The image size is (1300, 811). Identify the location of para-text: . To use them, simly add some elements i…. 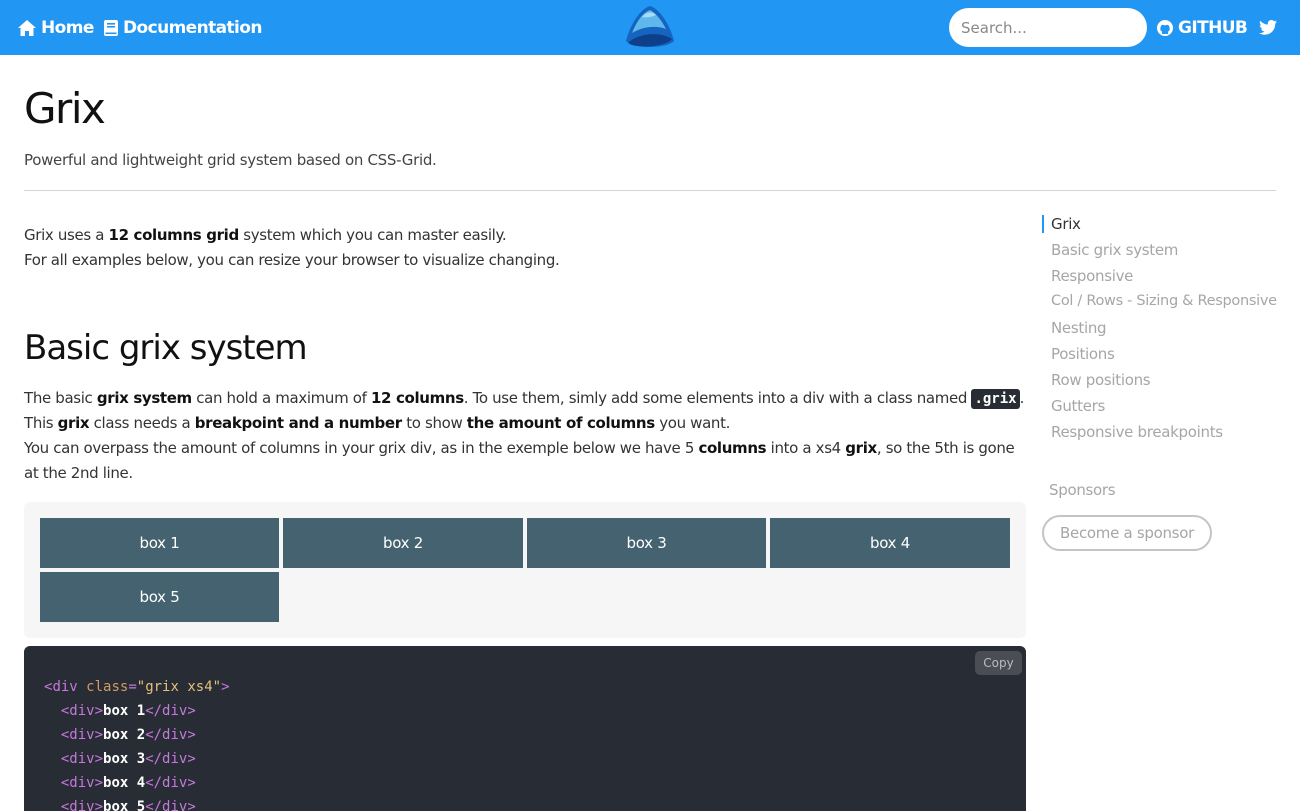
(717, 398).